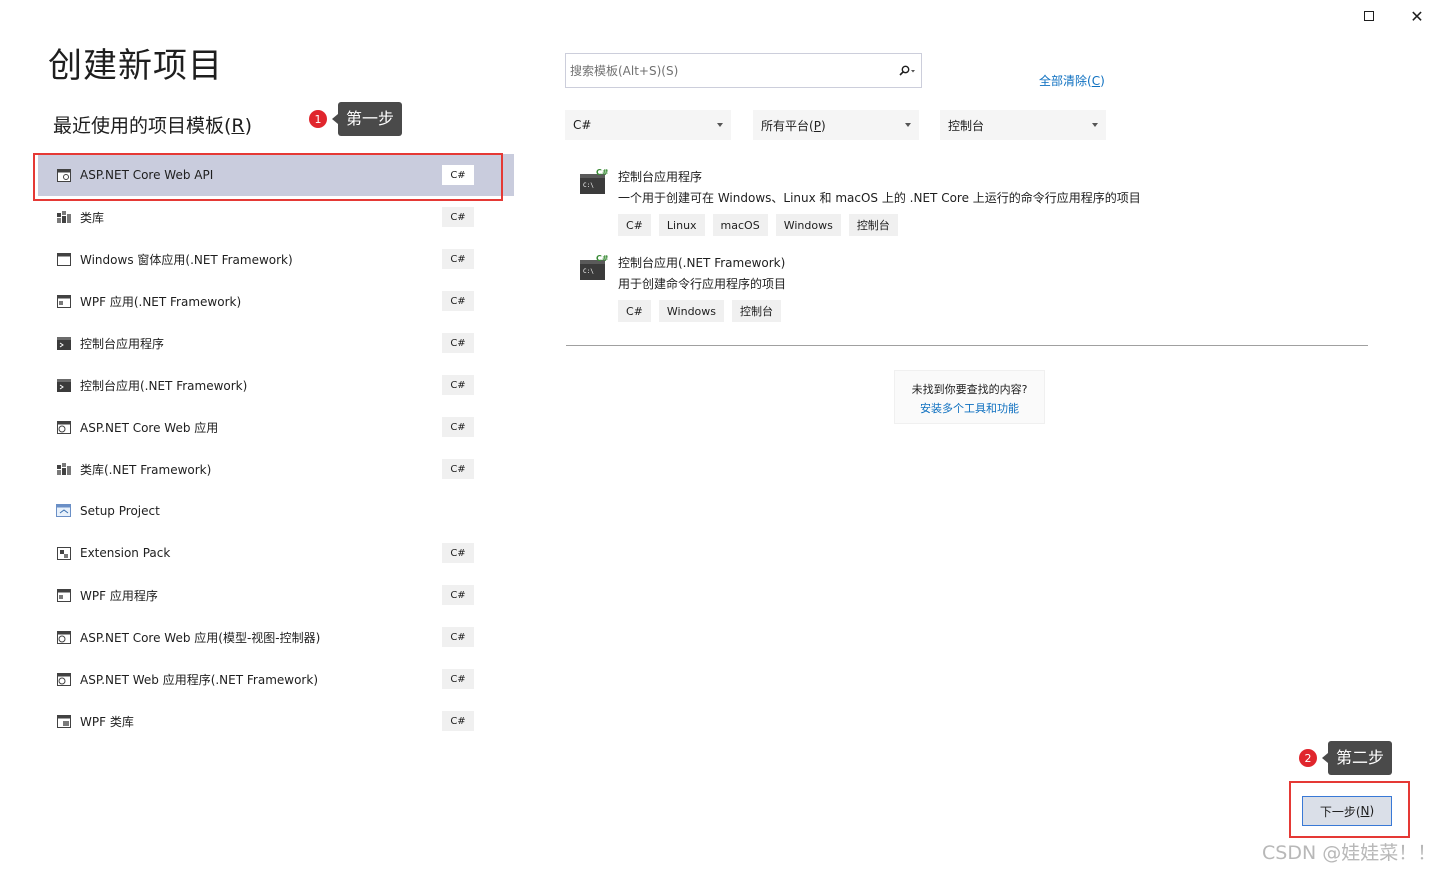  What do you see at coordinates (702, 284) in the screenshot?
I see `result-description: 用于创建命令行应用程序的项目` at bounding box center [702, 284].